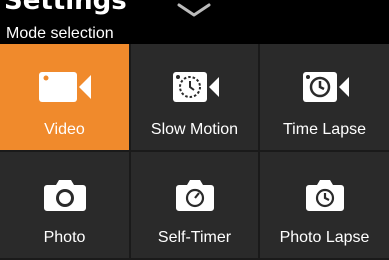 Image resolution: width=389 pixels, height=260 pixels. What do you see at coordinates (64, 195) in the screenshot?
I see `photo-camera-icon` at bounding box center [64, 195].